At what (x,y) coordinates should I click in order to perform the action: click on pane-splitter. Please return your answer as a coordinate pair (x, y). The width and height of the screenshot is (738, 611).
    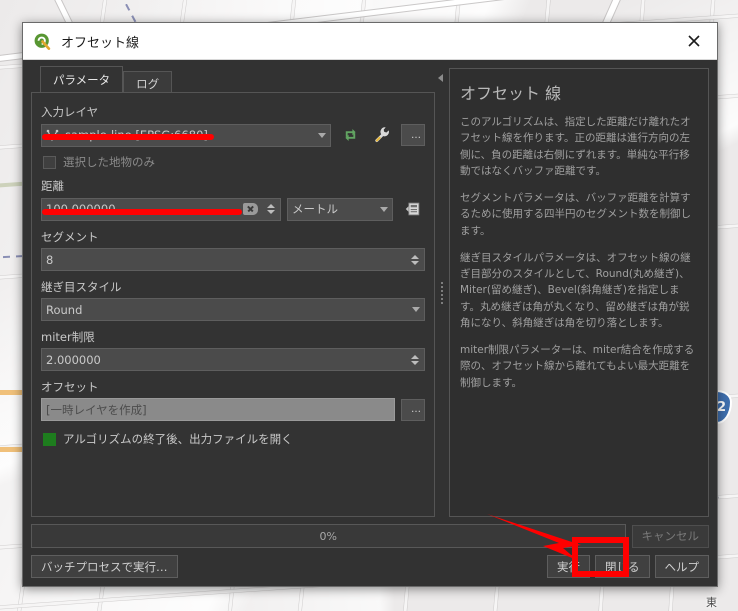
    Looking at the image, I should click on (442, 292).